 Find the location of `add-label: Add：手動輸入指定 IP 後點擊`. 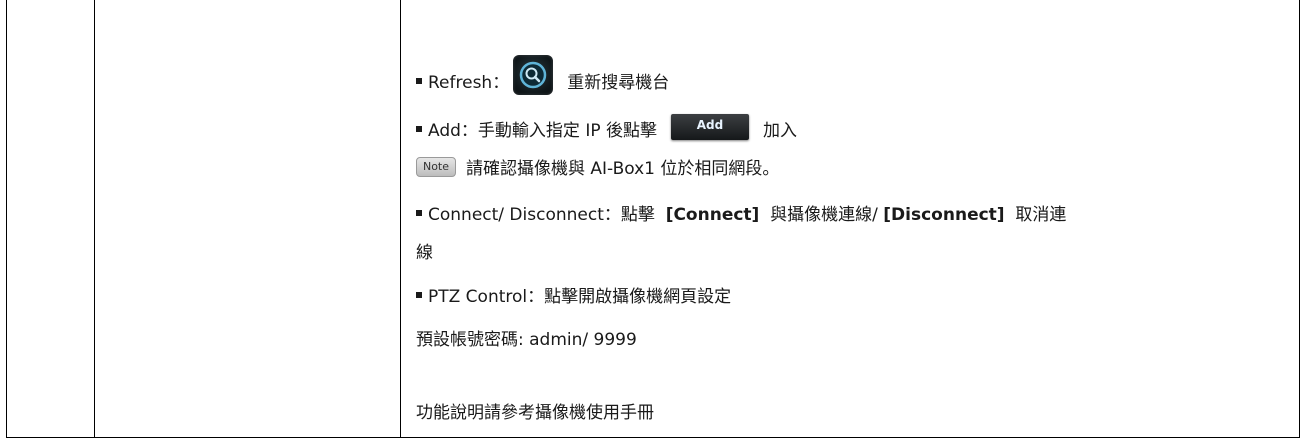

add-label: Add：手動輸入指定 IP 後點擊 is located at coordinates (542, 131).